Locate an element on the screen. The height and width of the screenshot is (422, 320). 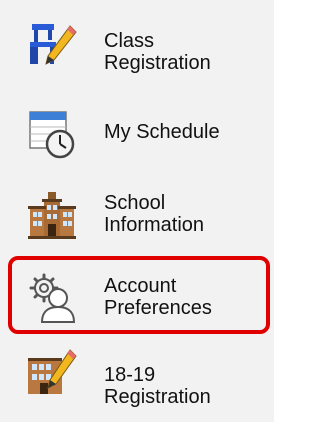
nav-item-label: School Information is located at coordinates (154, 214).